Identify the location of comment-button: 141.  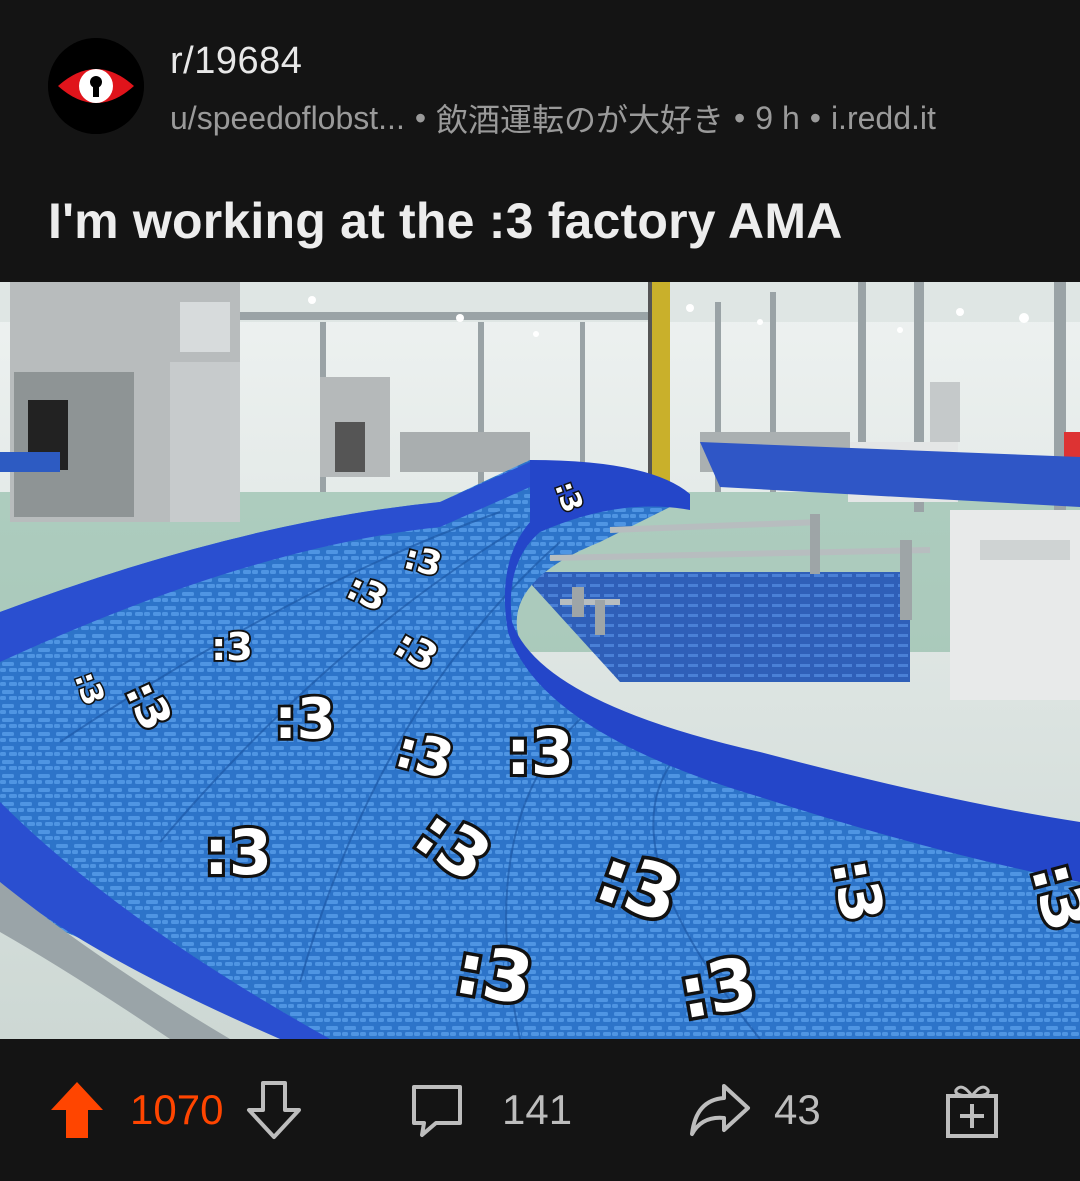
(490, 1110).